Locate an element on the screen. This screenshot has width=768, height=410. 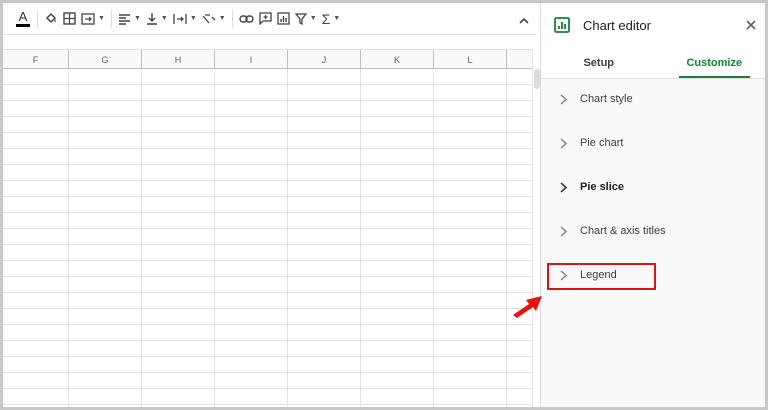
chart-editor-tabs: Setup Customize is located at coordinates (653, 63).